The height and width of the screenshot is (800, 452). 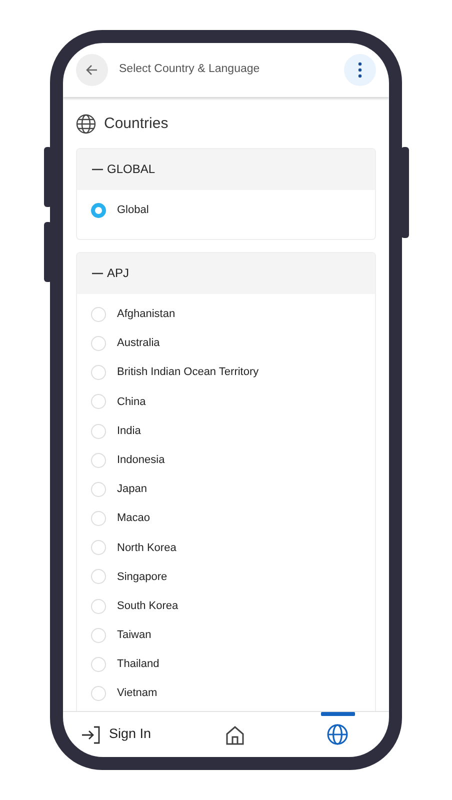 What do you see at coordinates (129, 431) in the screenshot?
I see `country-name: India` at bounding box center [129, 431].